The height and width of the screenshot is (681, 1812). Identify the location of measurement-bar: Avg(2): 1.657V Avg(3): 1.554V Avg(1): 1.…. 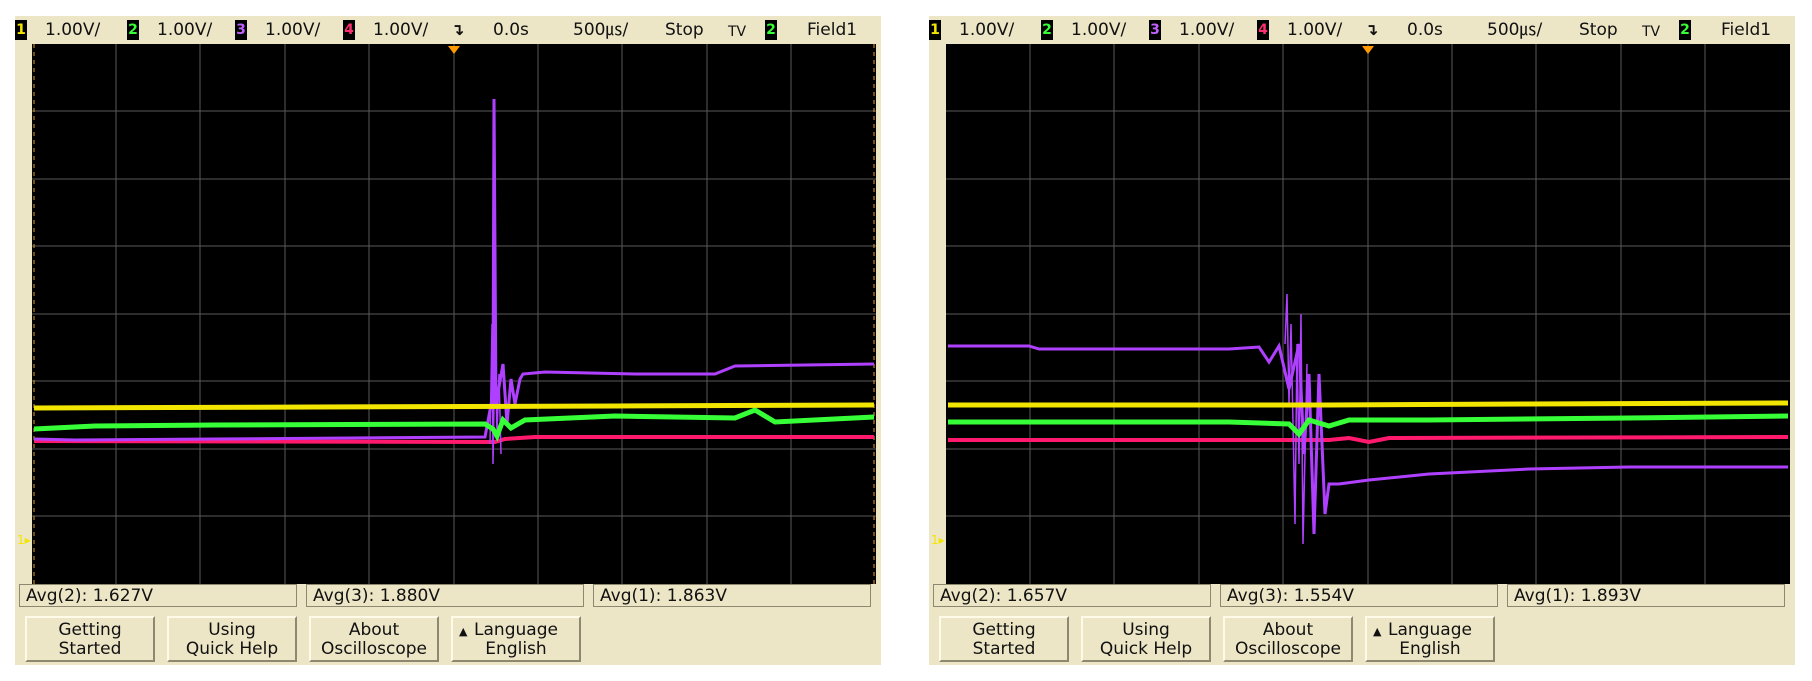
(1362, 597).